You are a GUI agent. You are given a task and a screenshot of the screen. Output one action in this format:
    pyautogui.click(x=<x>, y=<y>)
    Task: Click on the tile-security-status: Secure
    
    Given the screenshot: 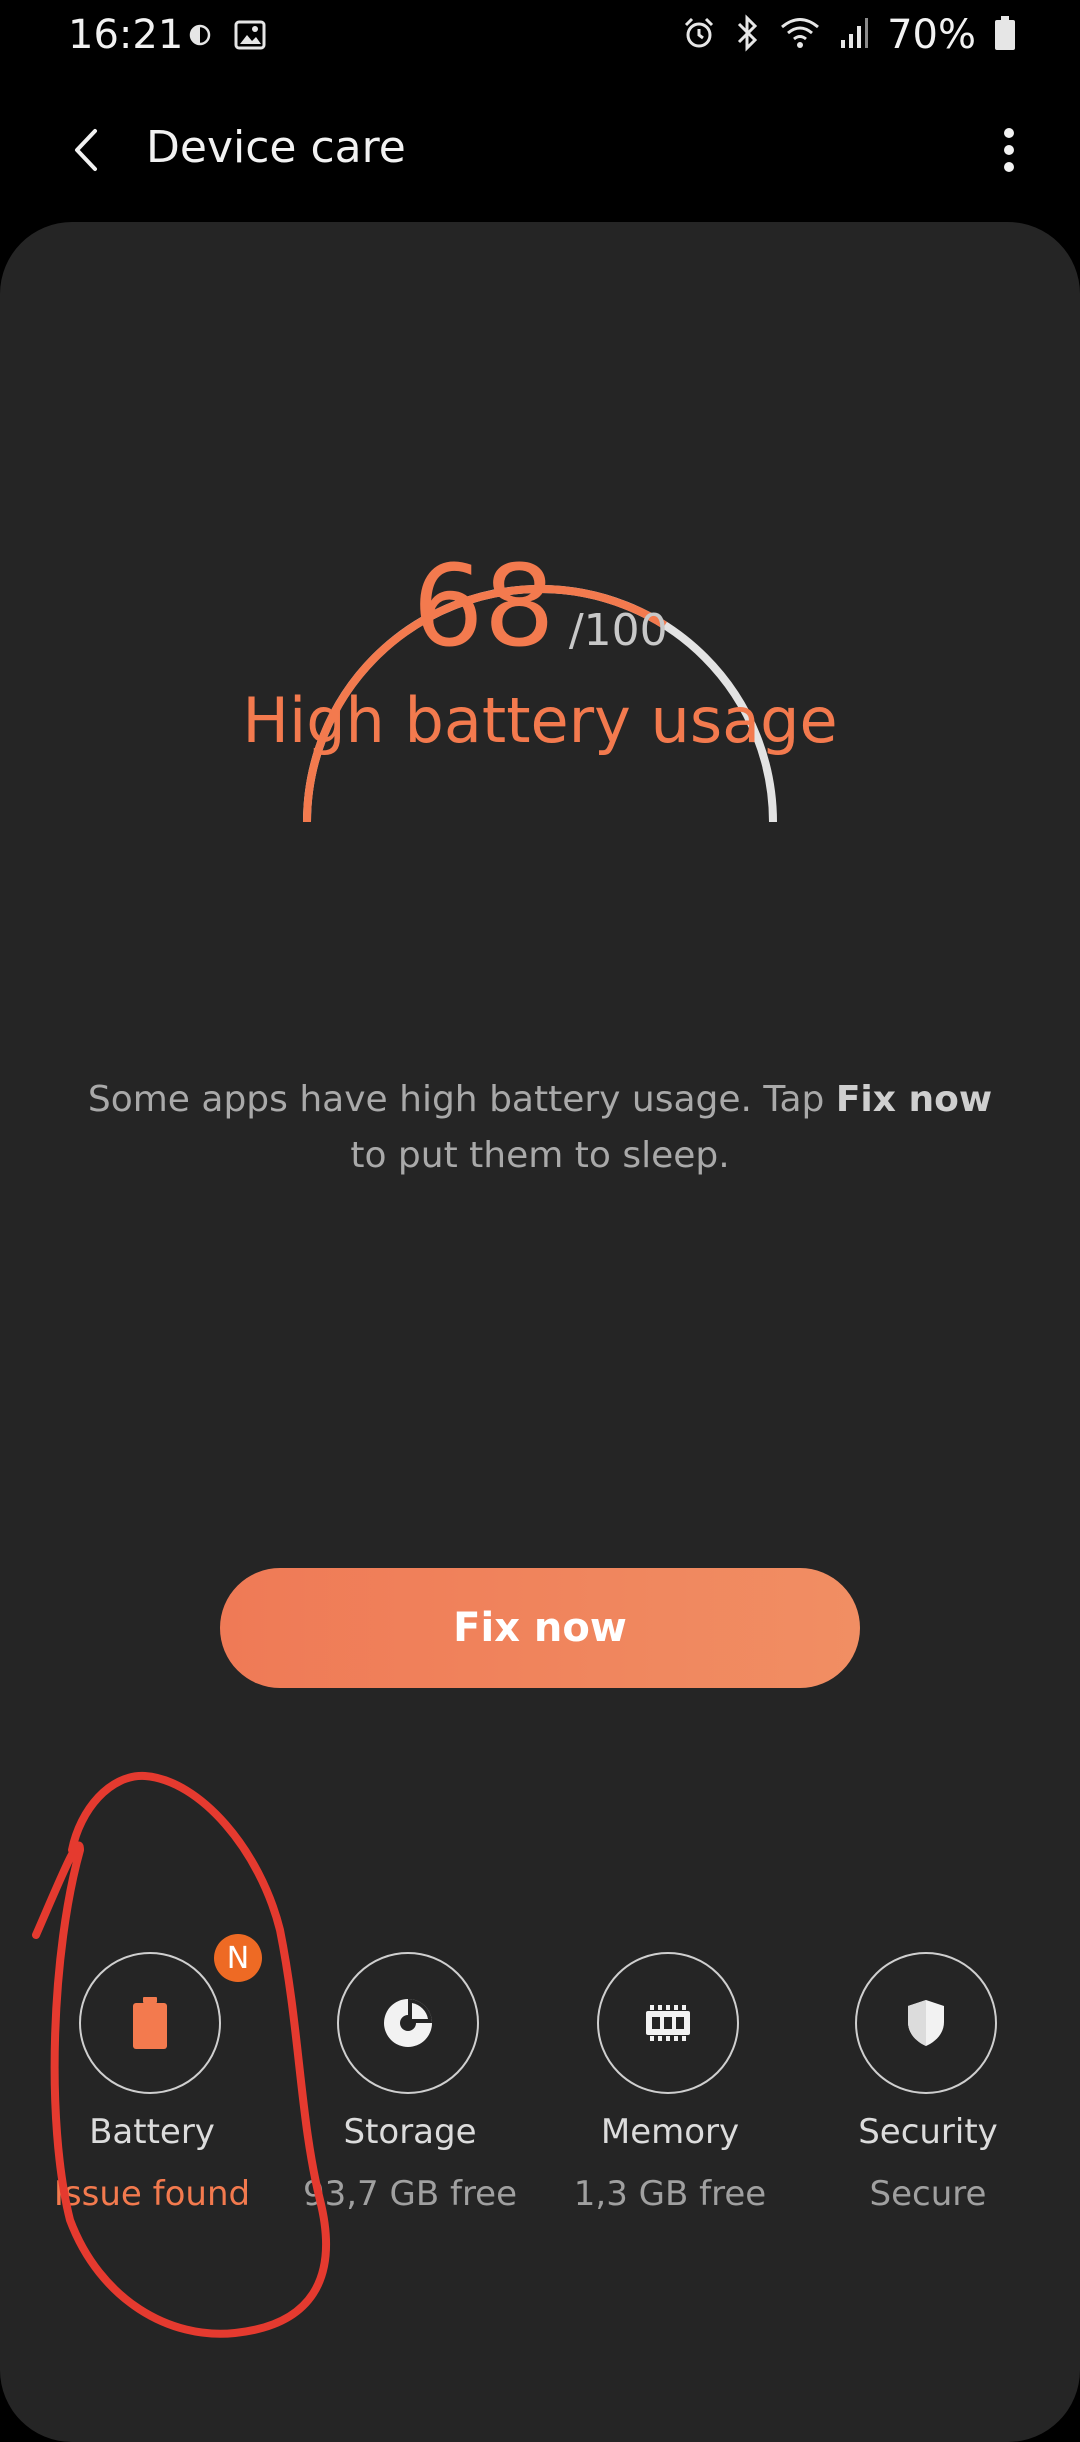 What is the action you would take?
    pyautogui.click(x=928, y=2194)
    